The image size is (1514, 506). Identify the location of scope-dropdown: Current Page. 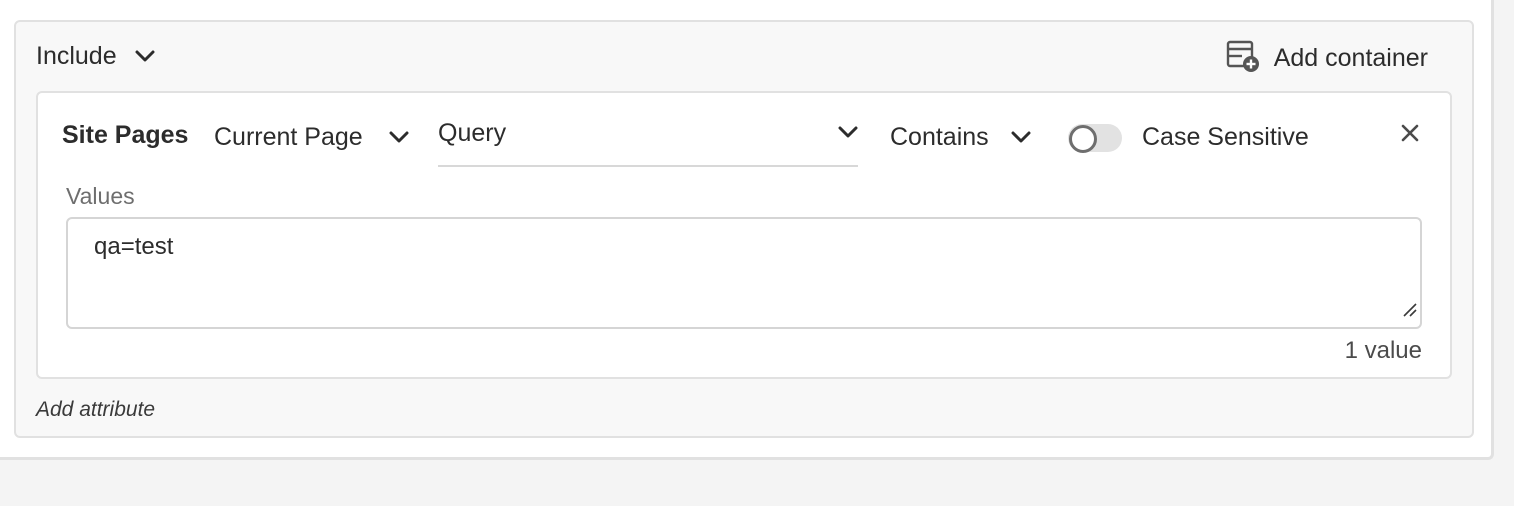
(311, 137).